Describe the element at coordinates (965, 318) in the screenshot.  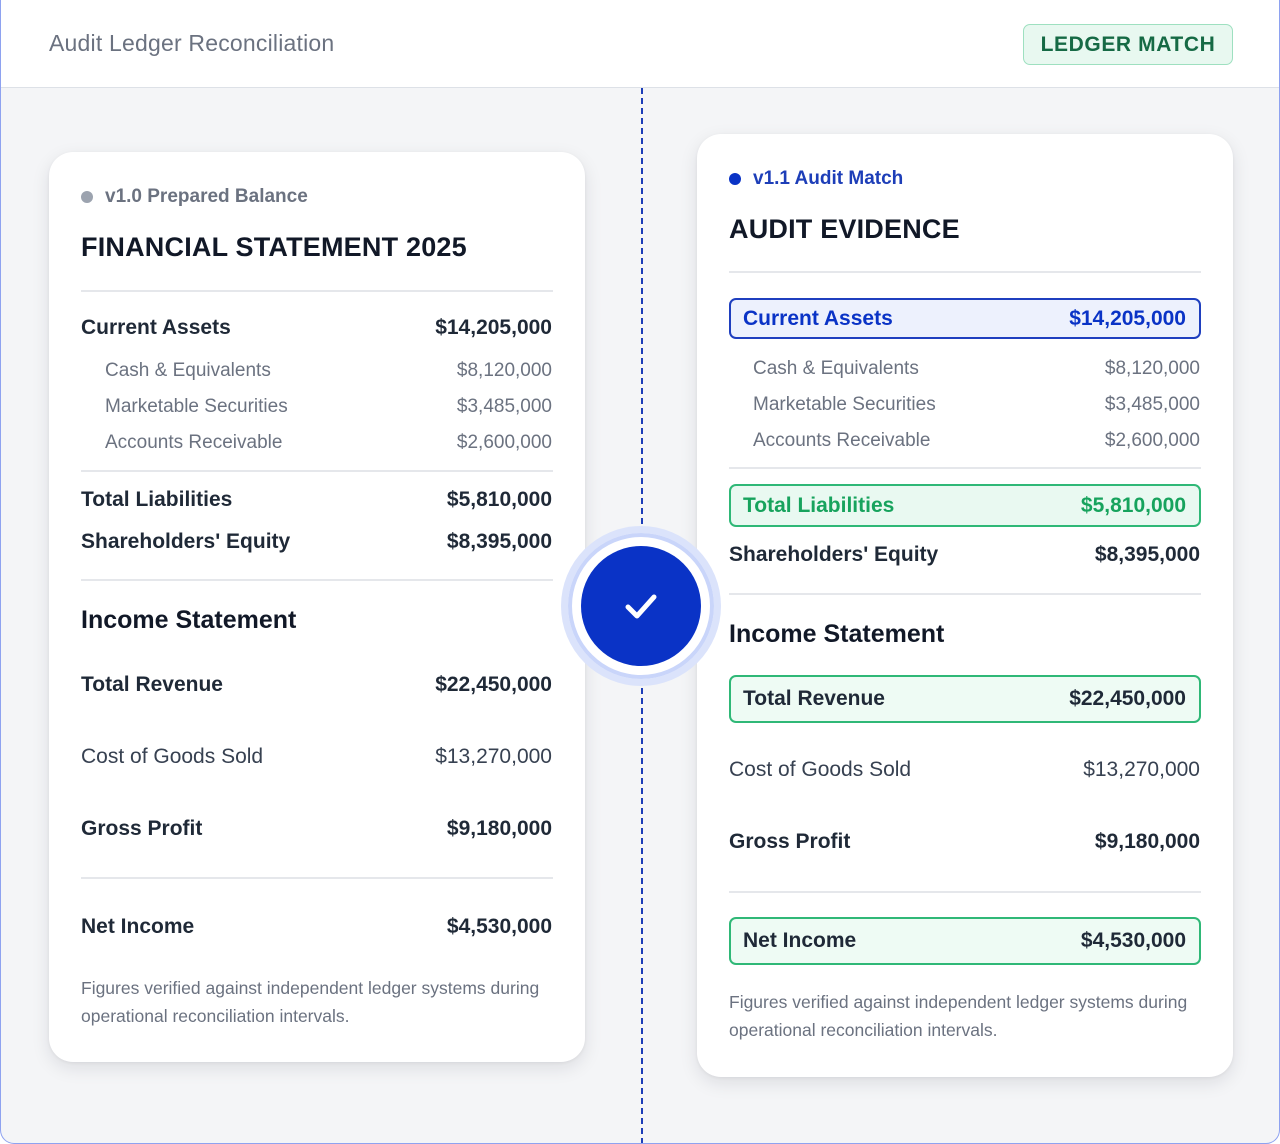
I see `row-current-assets-matched: Current Assets $14,205,000` at that location.